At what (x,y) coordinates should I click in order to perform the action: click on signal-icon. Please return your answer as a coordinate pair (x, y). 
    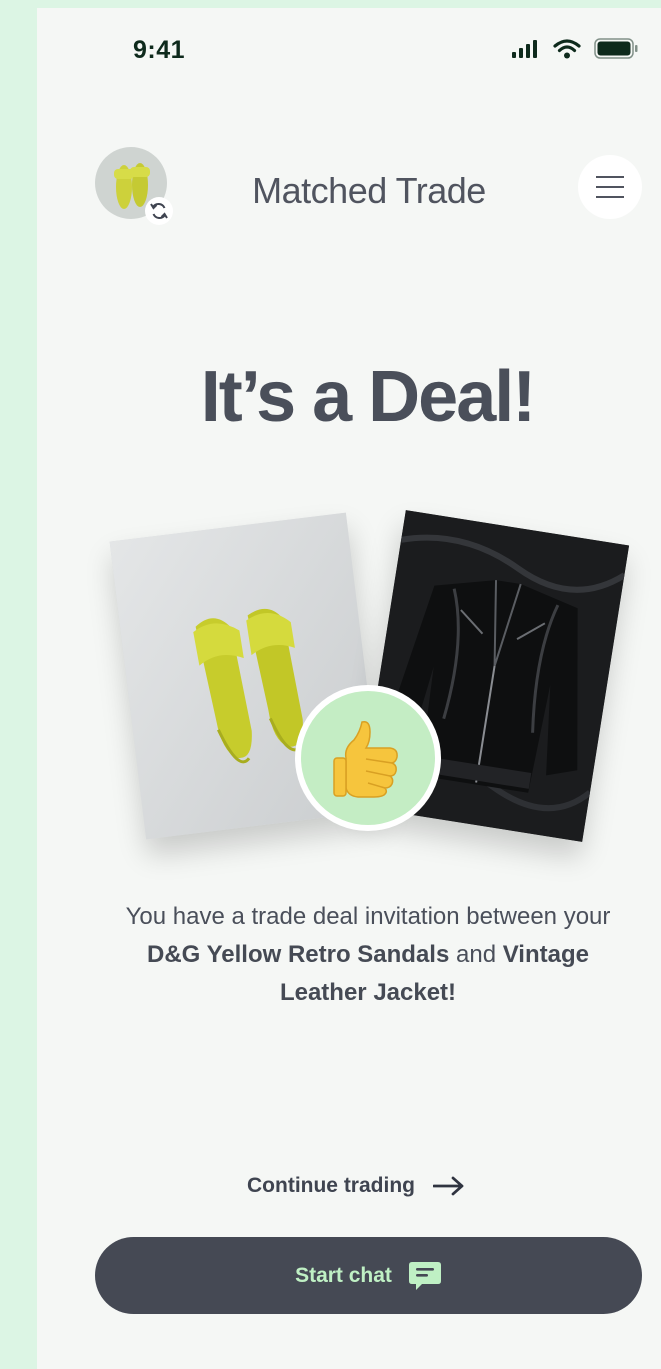
    Looking at the image, I should click on (524, 49).